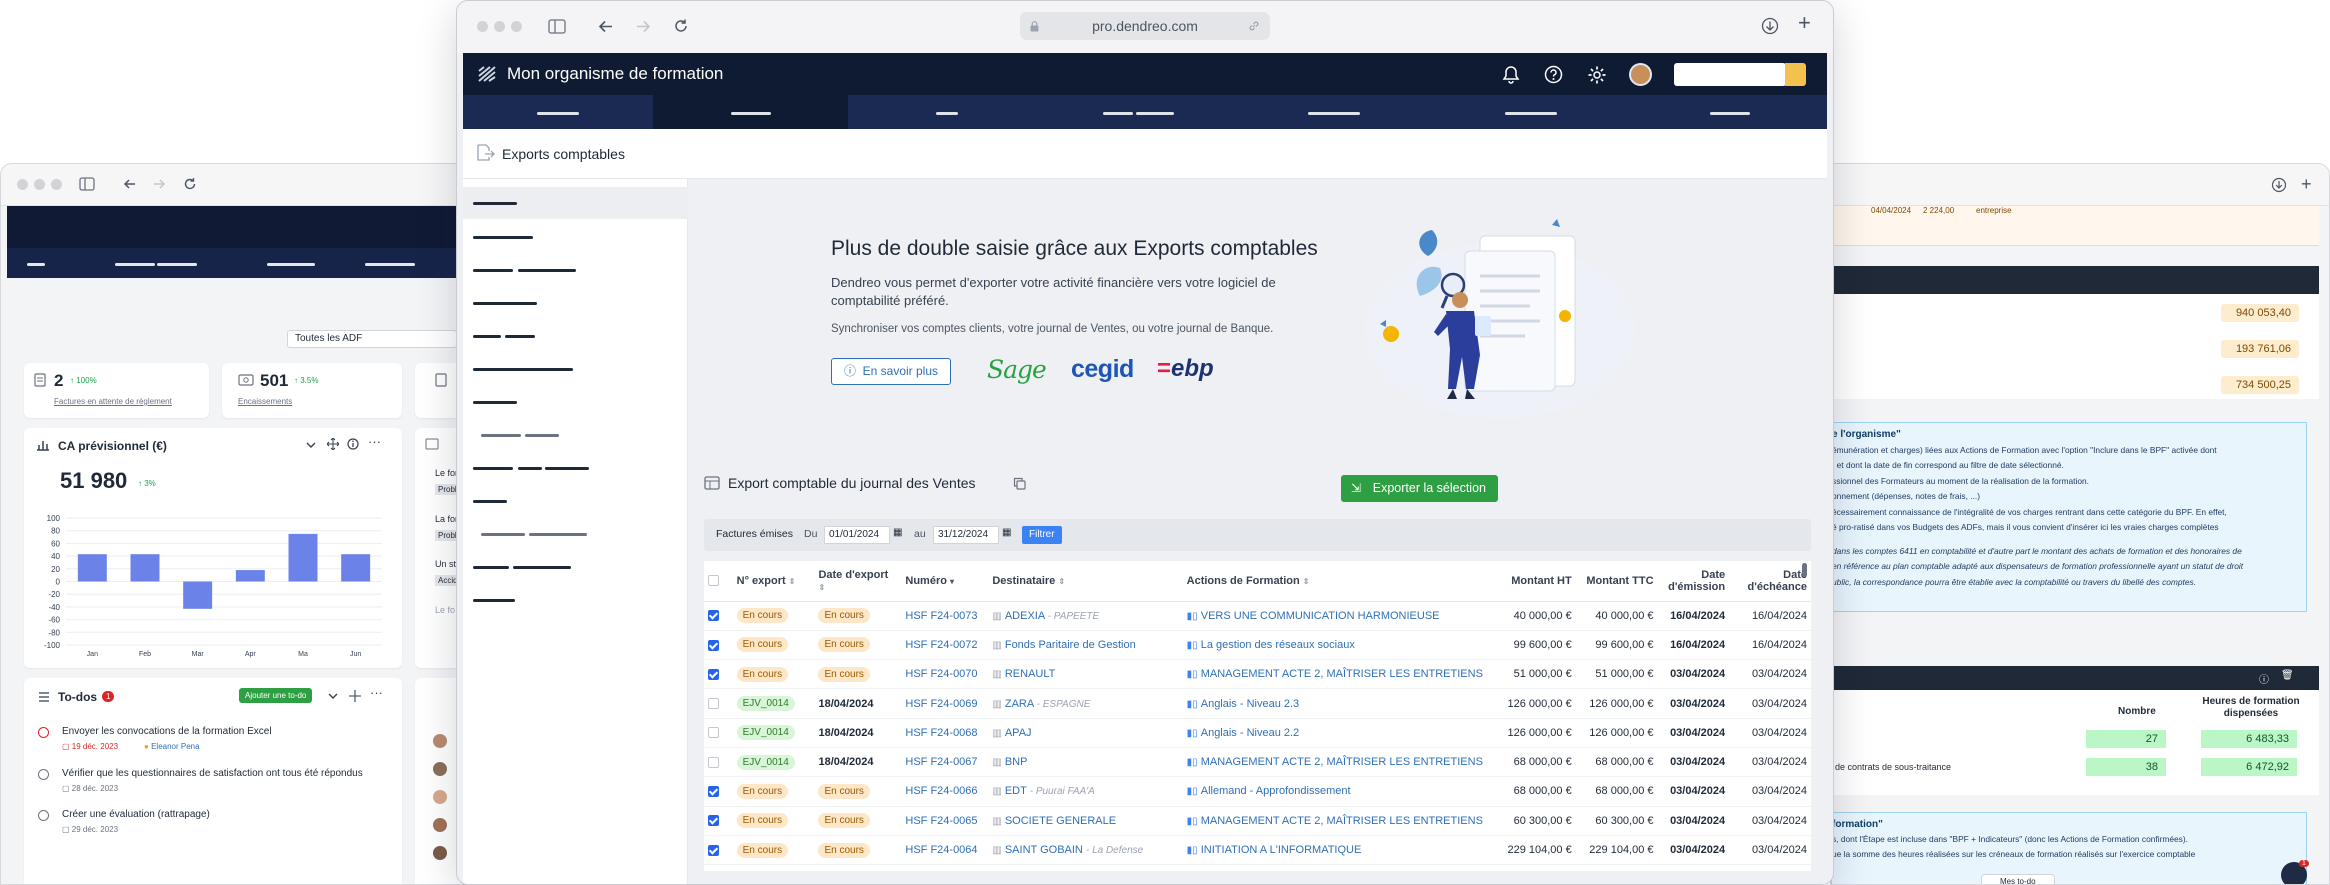 The width and height of the screenshot is (2330, 885). I want to click on recipient-link: SAINT GOBAIN, so click(1044, 850).